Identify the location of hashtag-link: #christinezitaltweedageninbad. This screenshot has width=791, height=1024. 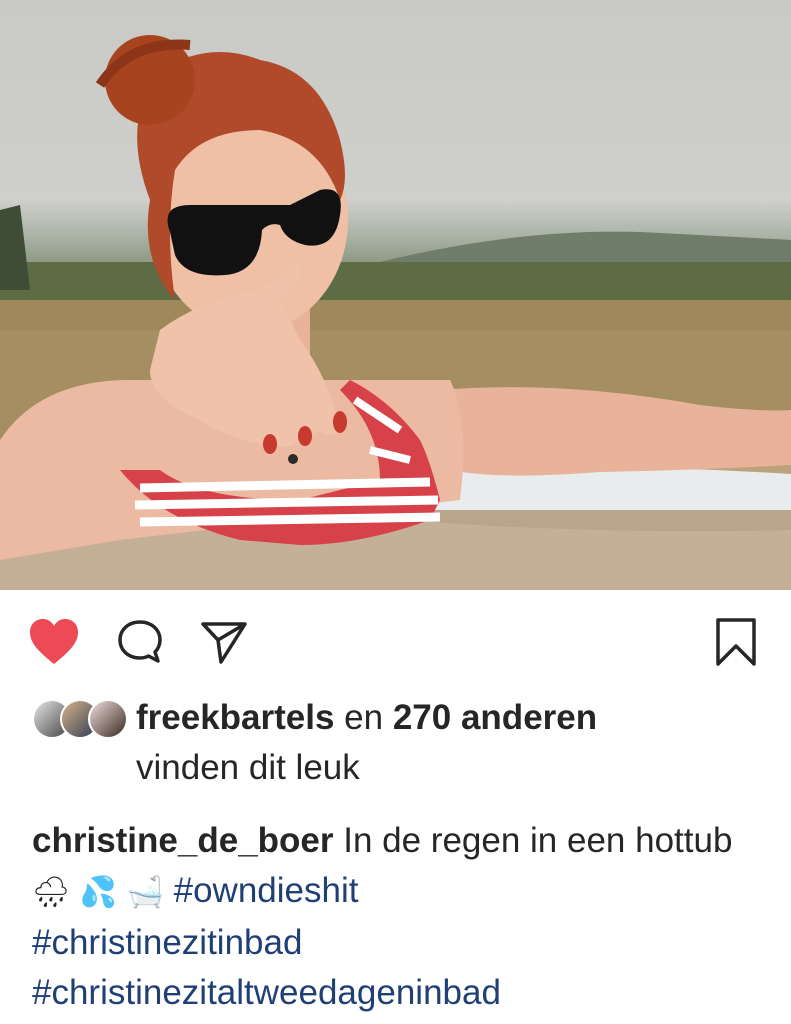
(266, 992).